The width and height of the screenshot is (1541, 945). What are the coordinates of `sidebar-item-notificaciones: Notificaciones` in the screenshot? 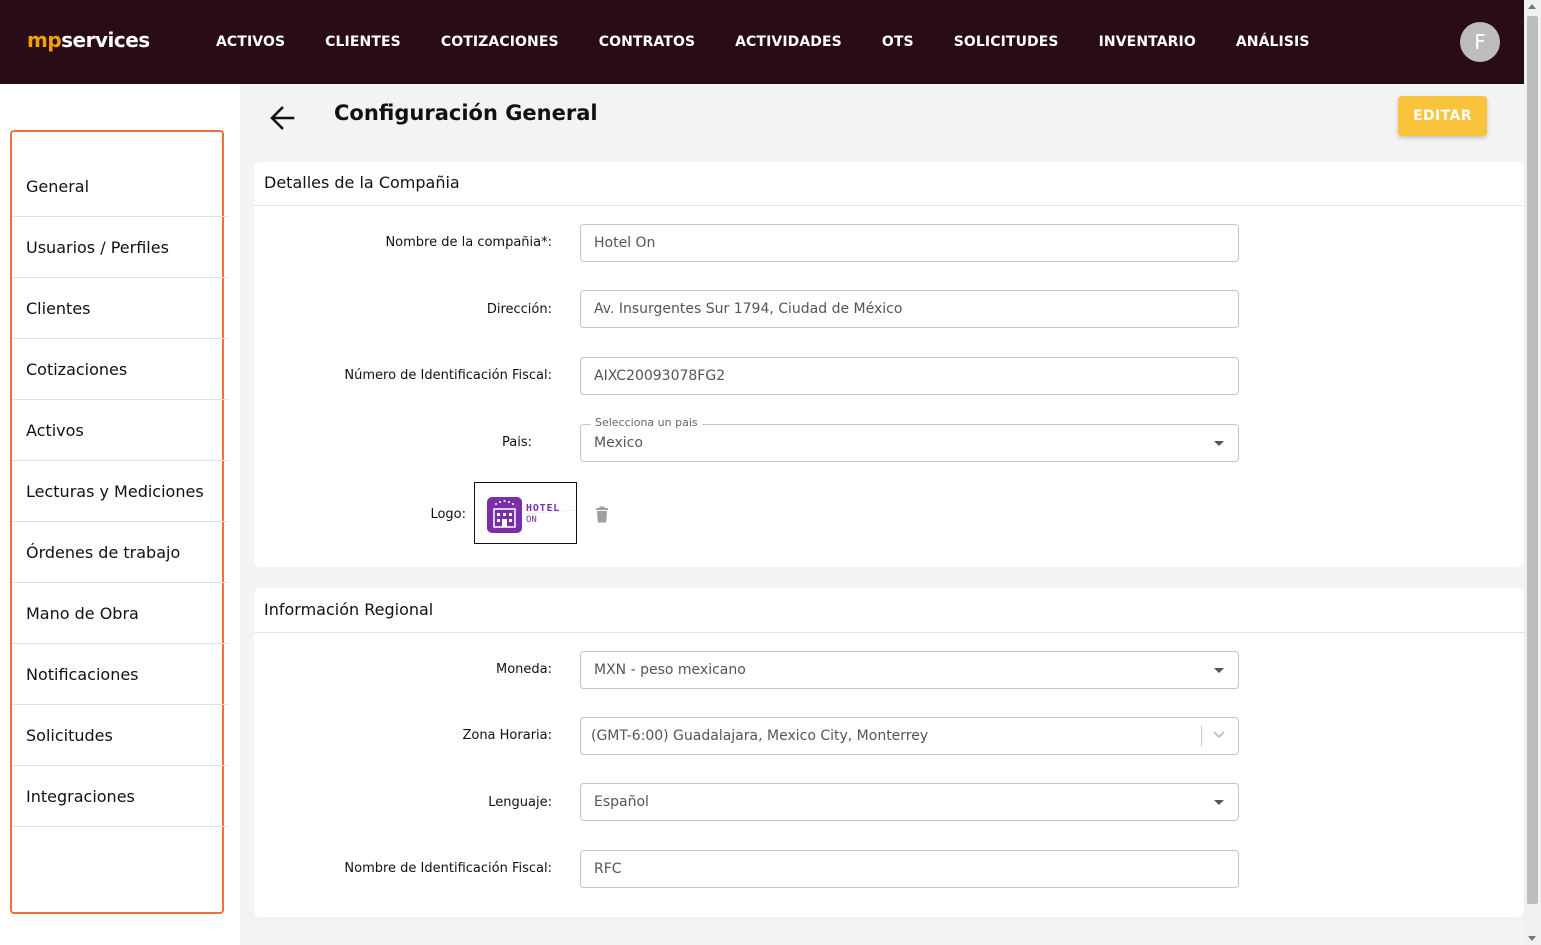 It's located at (120, 674).